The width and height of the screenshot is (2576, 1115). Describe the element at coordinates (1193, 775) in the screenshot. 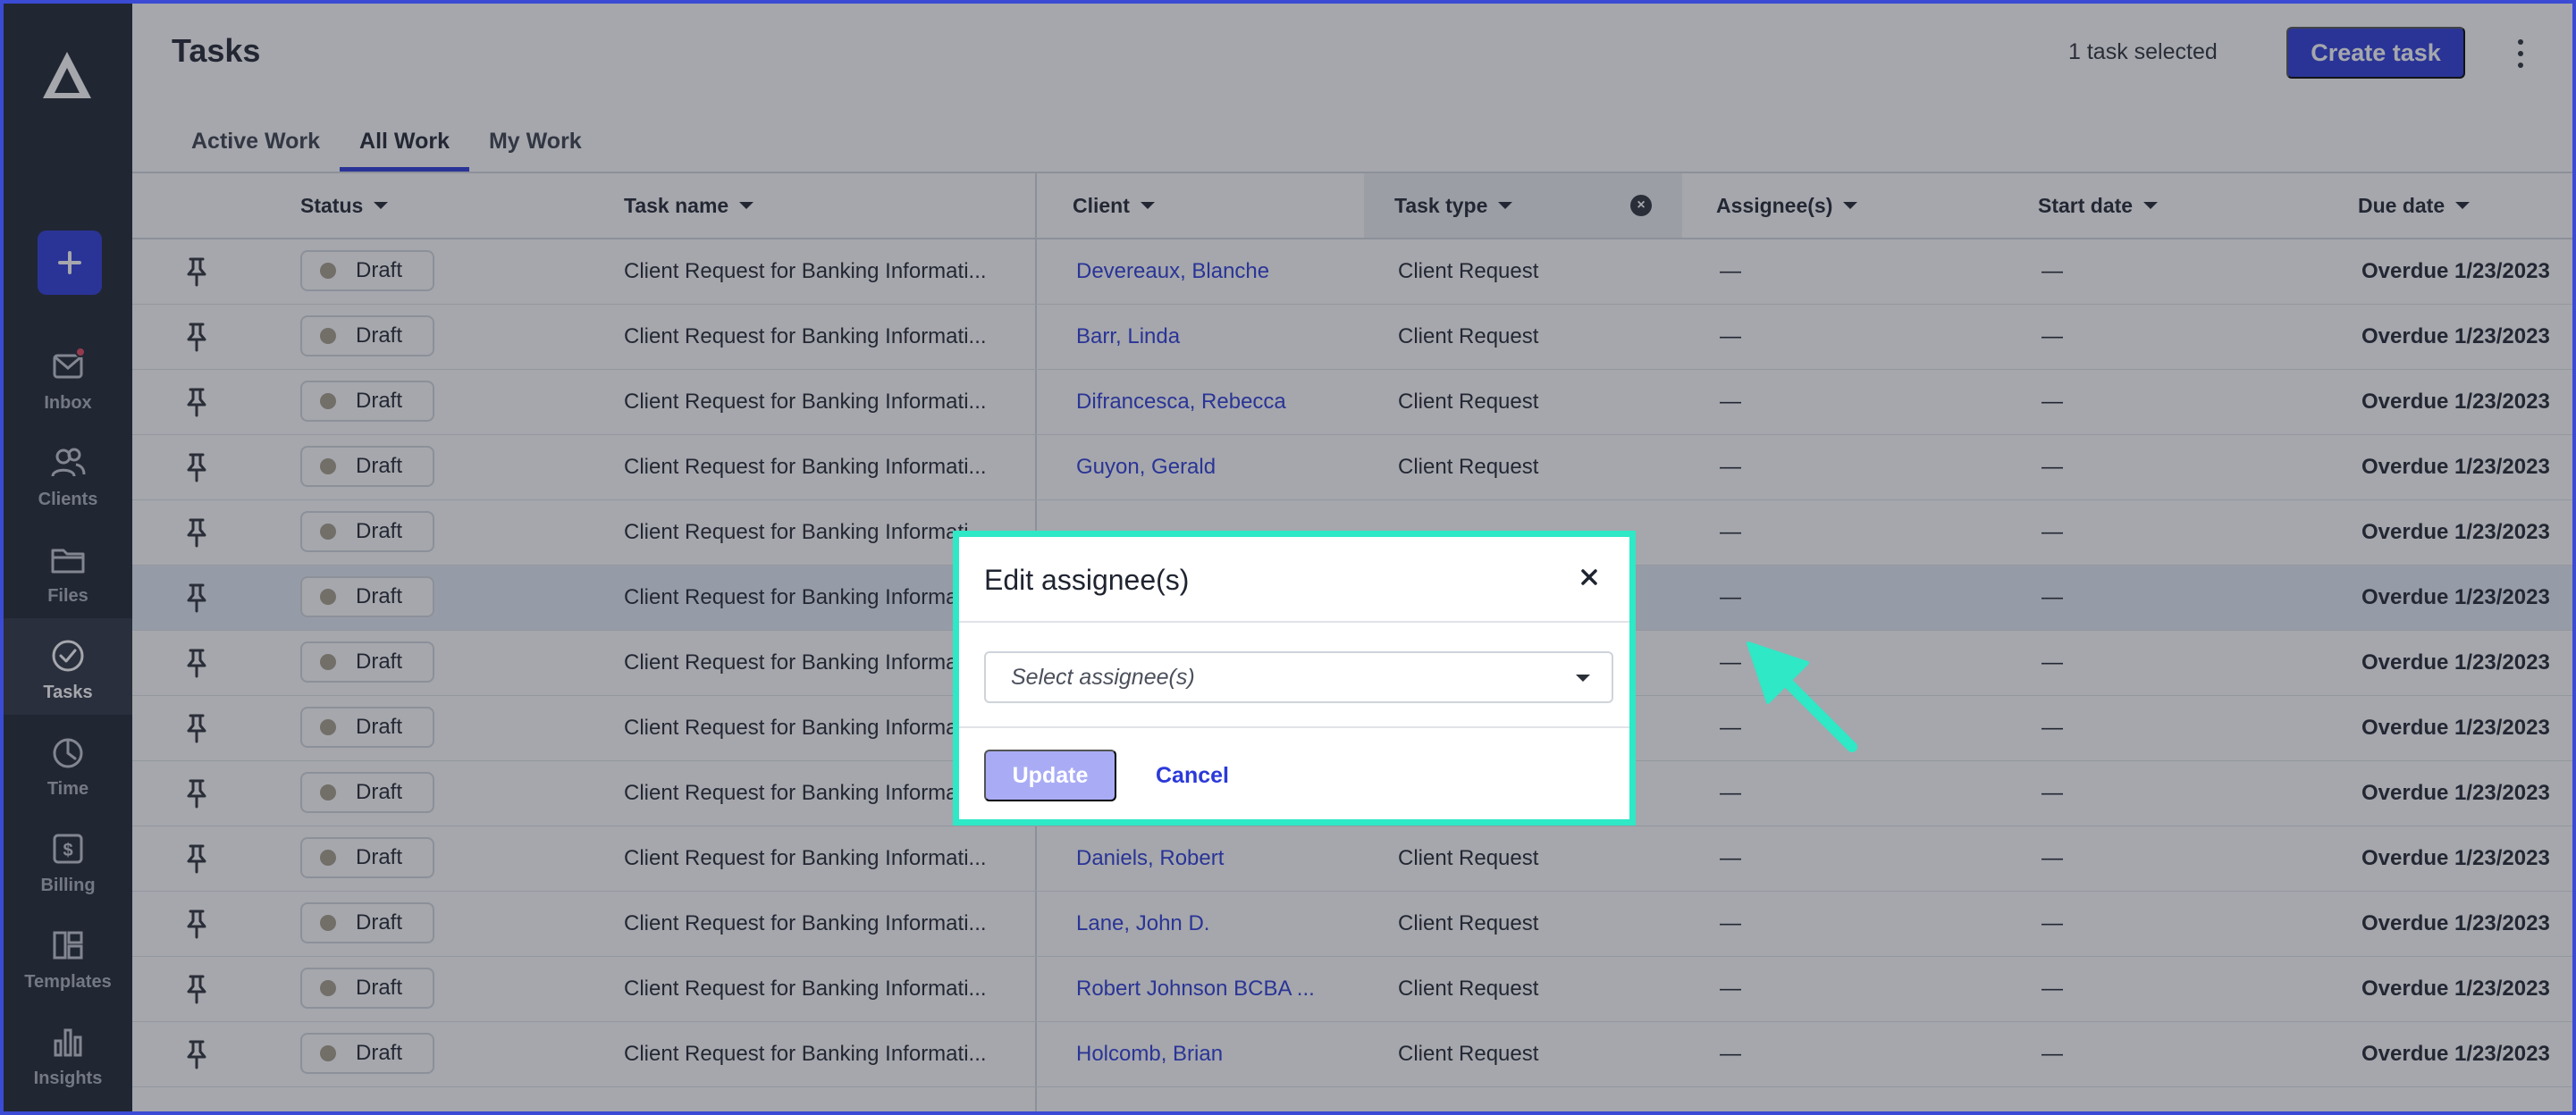

I see `cancel-button: Cancel` at that location.